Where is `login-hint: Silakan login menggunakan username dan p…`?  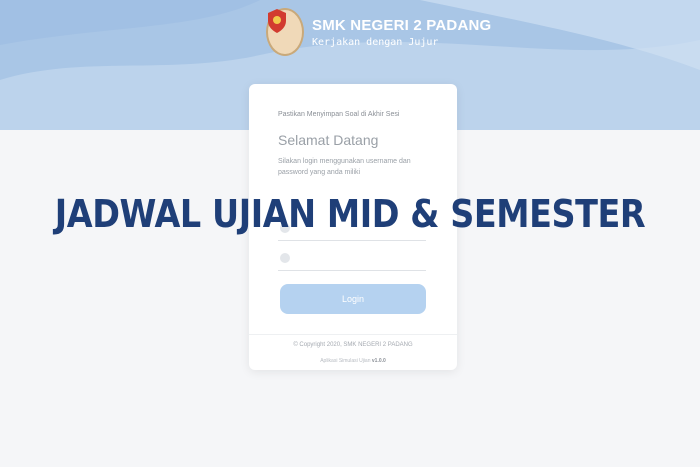 login-hint: Silakan login menggunakan username dan p… is located at coordinates (344, 167).